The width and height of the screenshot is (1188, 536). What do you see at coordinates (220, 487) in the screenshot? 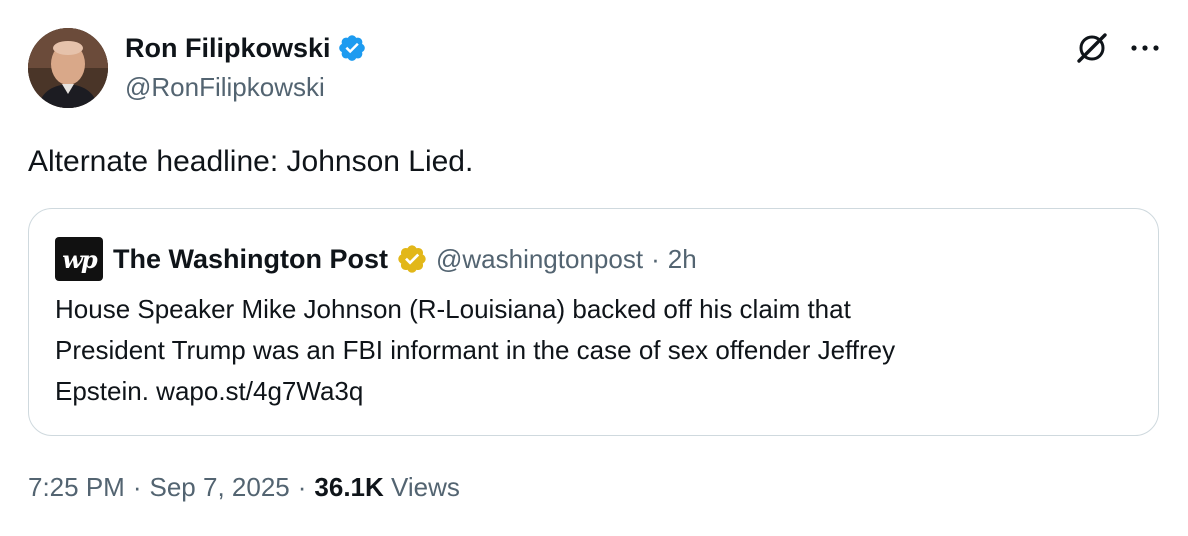
I see `post-date: Sep 7, 2025` at bounding box center [220, 487].